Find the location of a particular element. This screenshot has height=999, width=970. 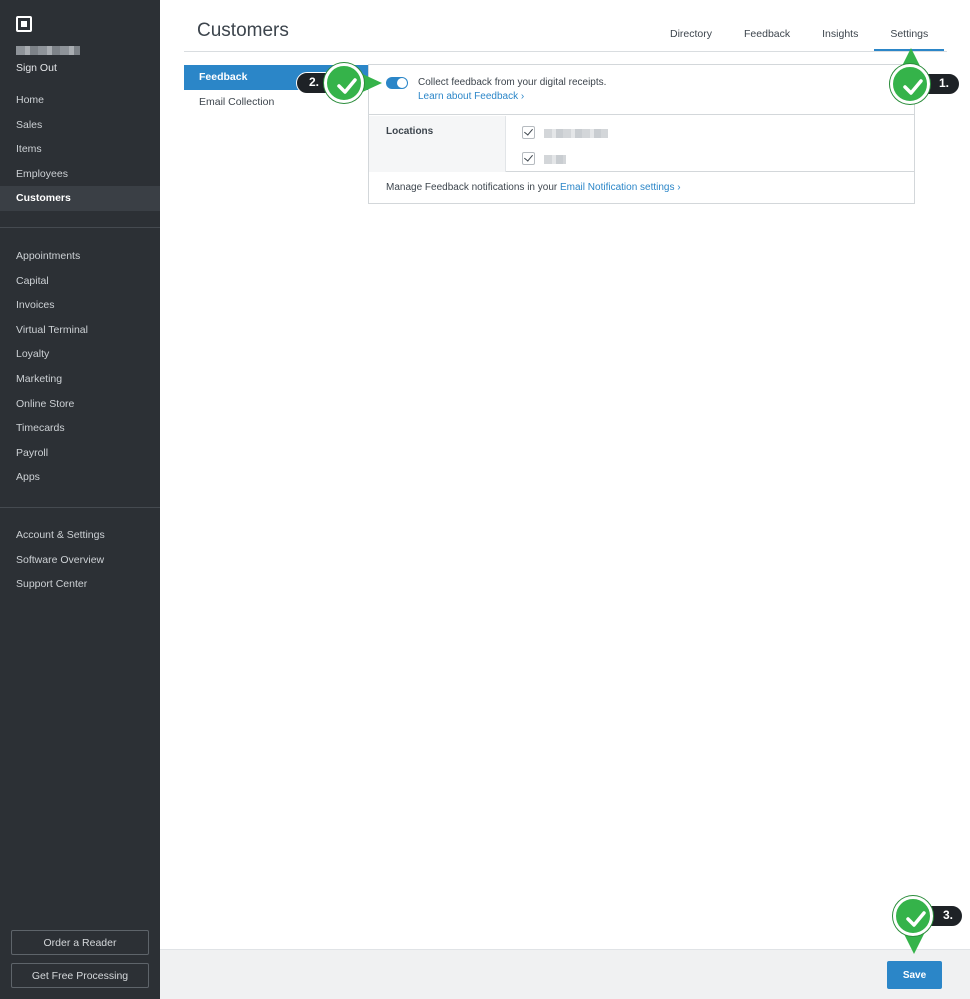

primary-nav: Home Sales Items Employees Customers is located at coordinates (80, 149).